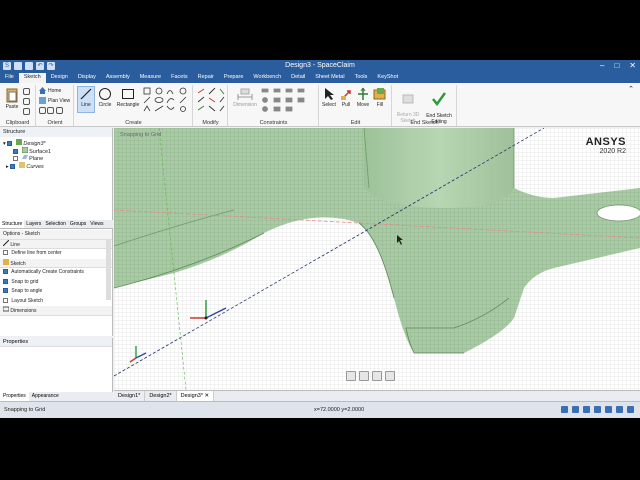 The image size is (640, 480). What do you see at coordinates (234, 78) in the screenshot?
I see `tab-prepare: Prepare` at bounding box center [234, 78].